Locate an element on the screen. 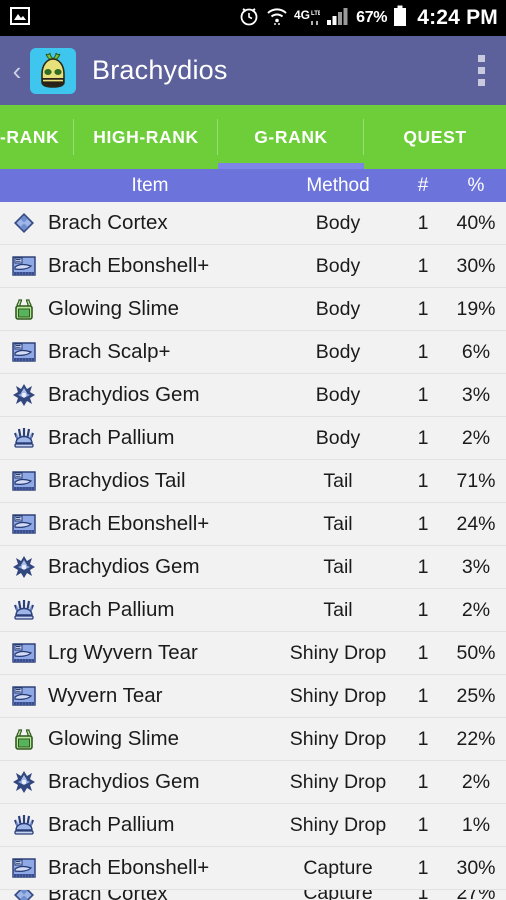 This screenshot has height=900, width=506. pallium-icon is located at coordinates (24, 825).